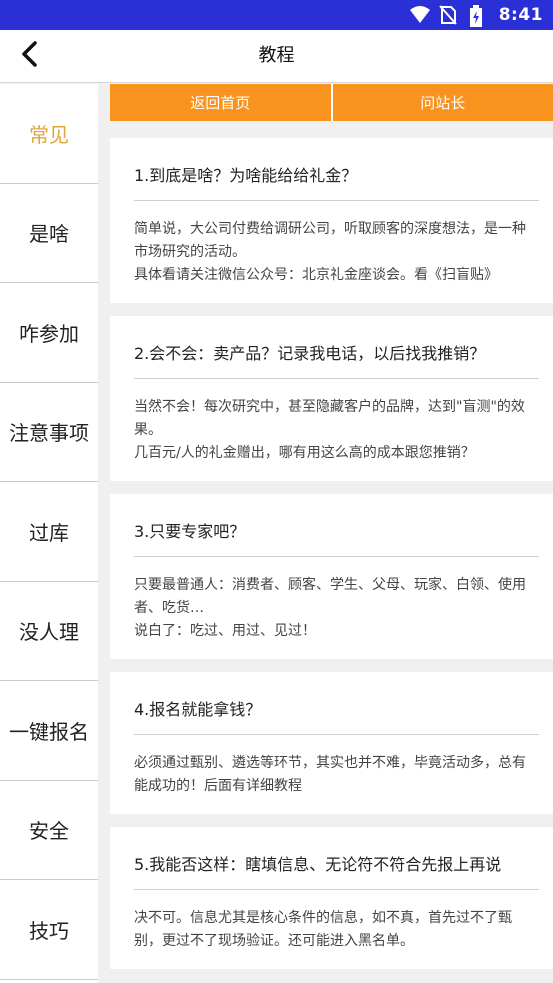 Image resolution: width=553 pixels, height=983 pixels. What do you see at coordinates (441, 102) in the screenshot?
I see `ask-admin-button: 问站长` at bounding box center [441, 102].